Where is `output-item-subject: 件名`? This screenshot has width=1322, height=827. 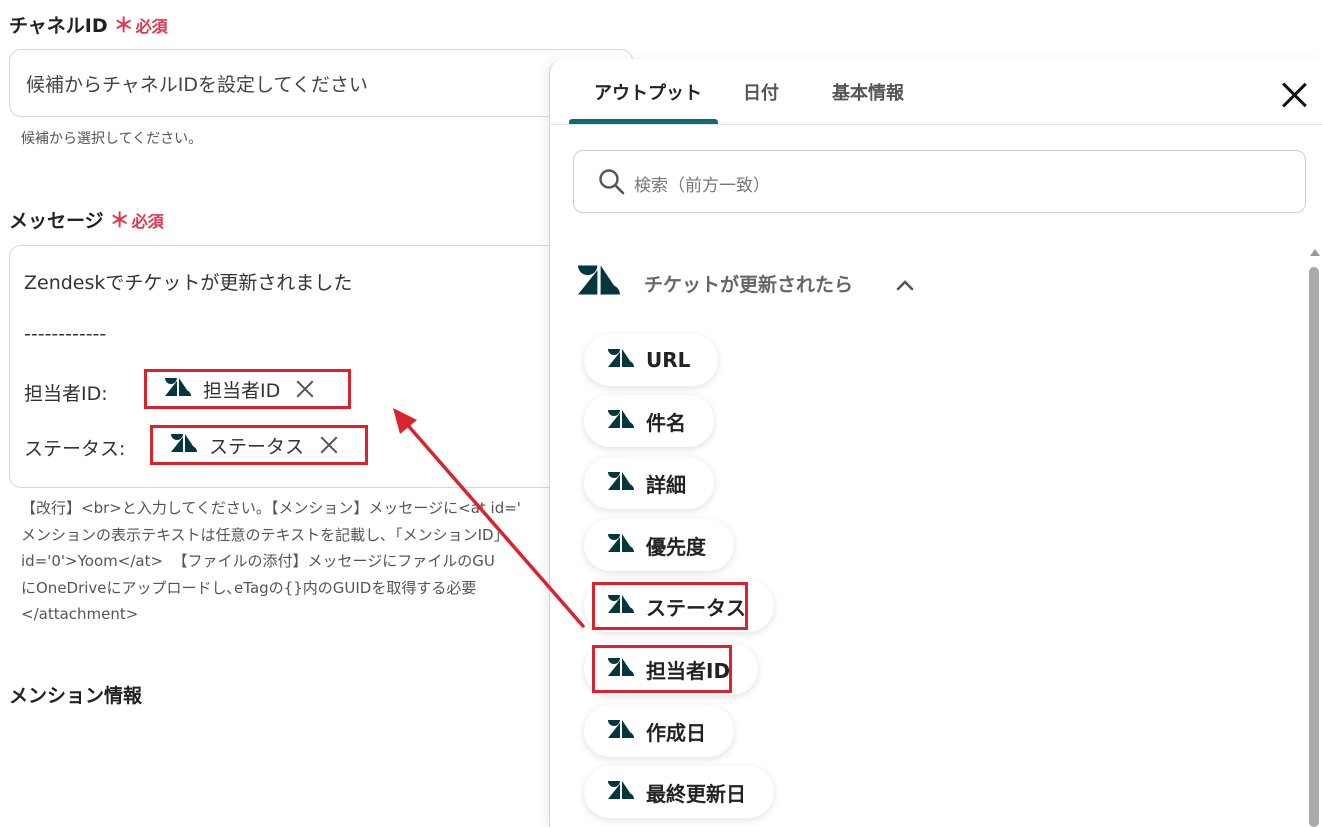 output-item-subject: 件名 is located at coordinates (649, 421).